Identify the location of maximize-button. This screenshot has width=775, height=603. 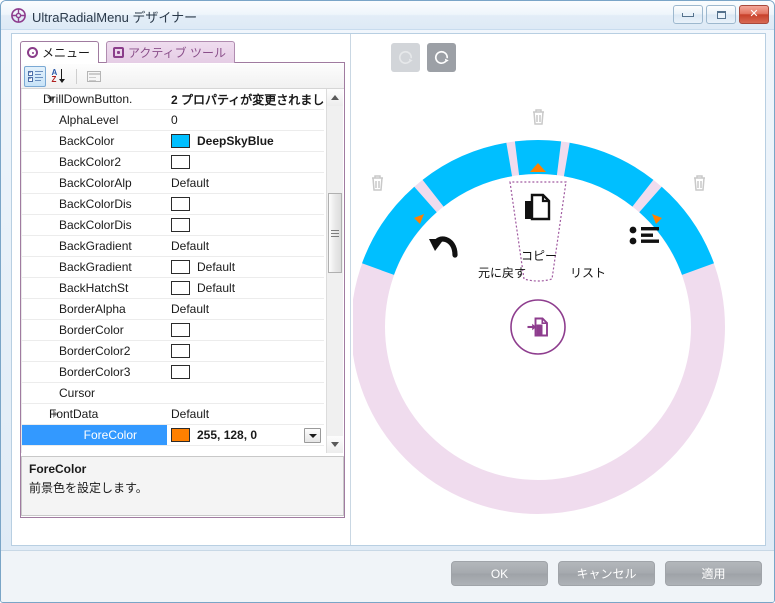
(721, 14).